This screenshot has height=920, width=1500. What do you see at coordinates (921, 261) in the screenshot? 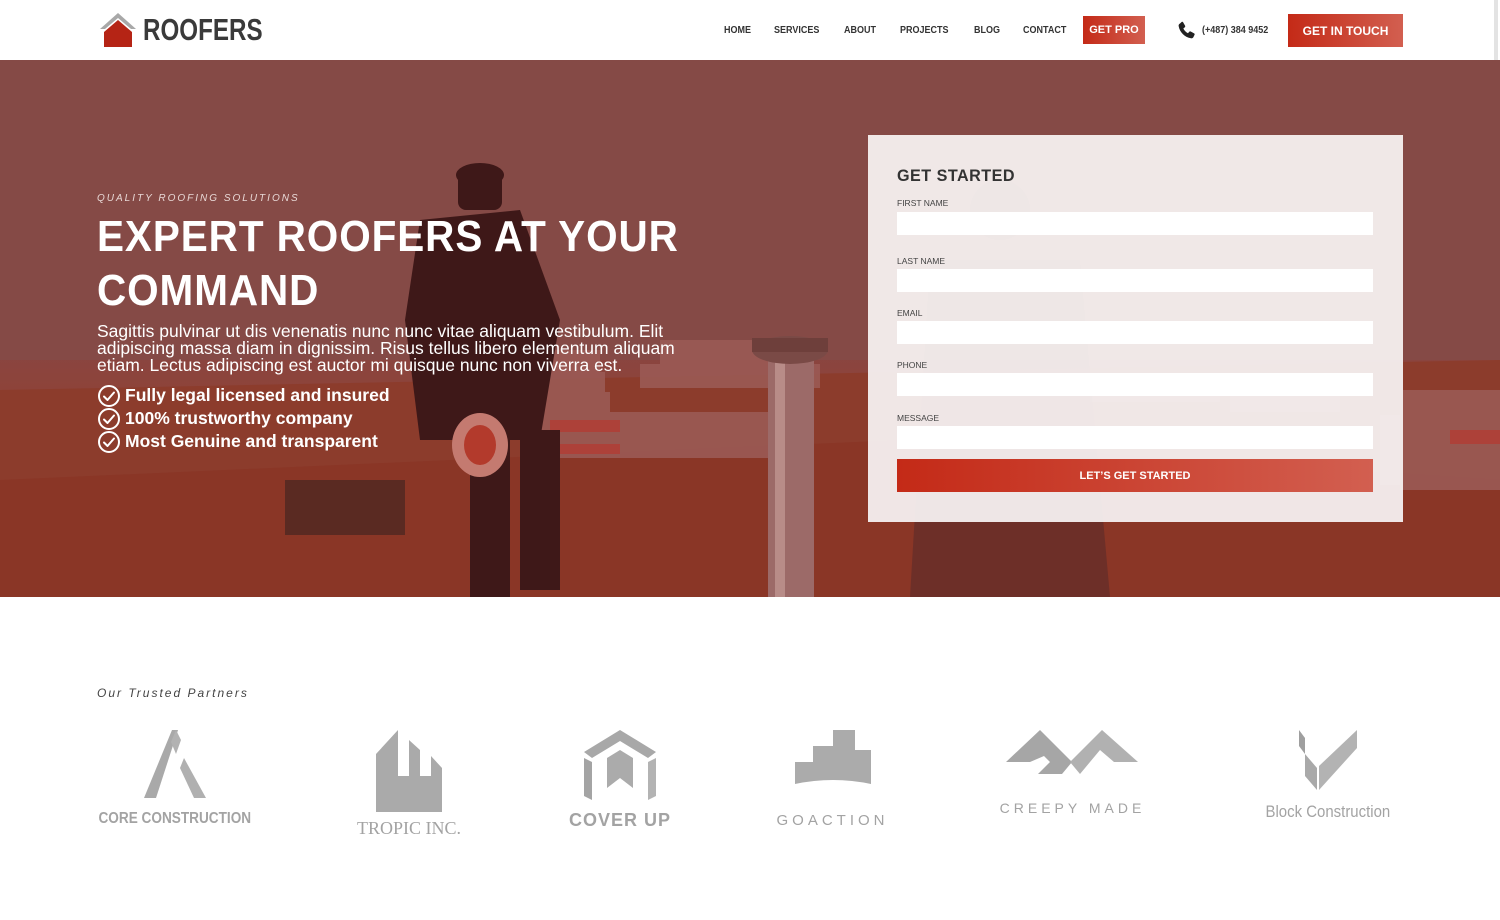
I see `last-name-label: LAST NAME` at bounding box center [921, 261].